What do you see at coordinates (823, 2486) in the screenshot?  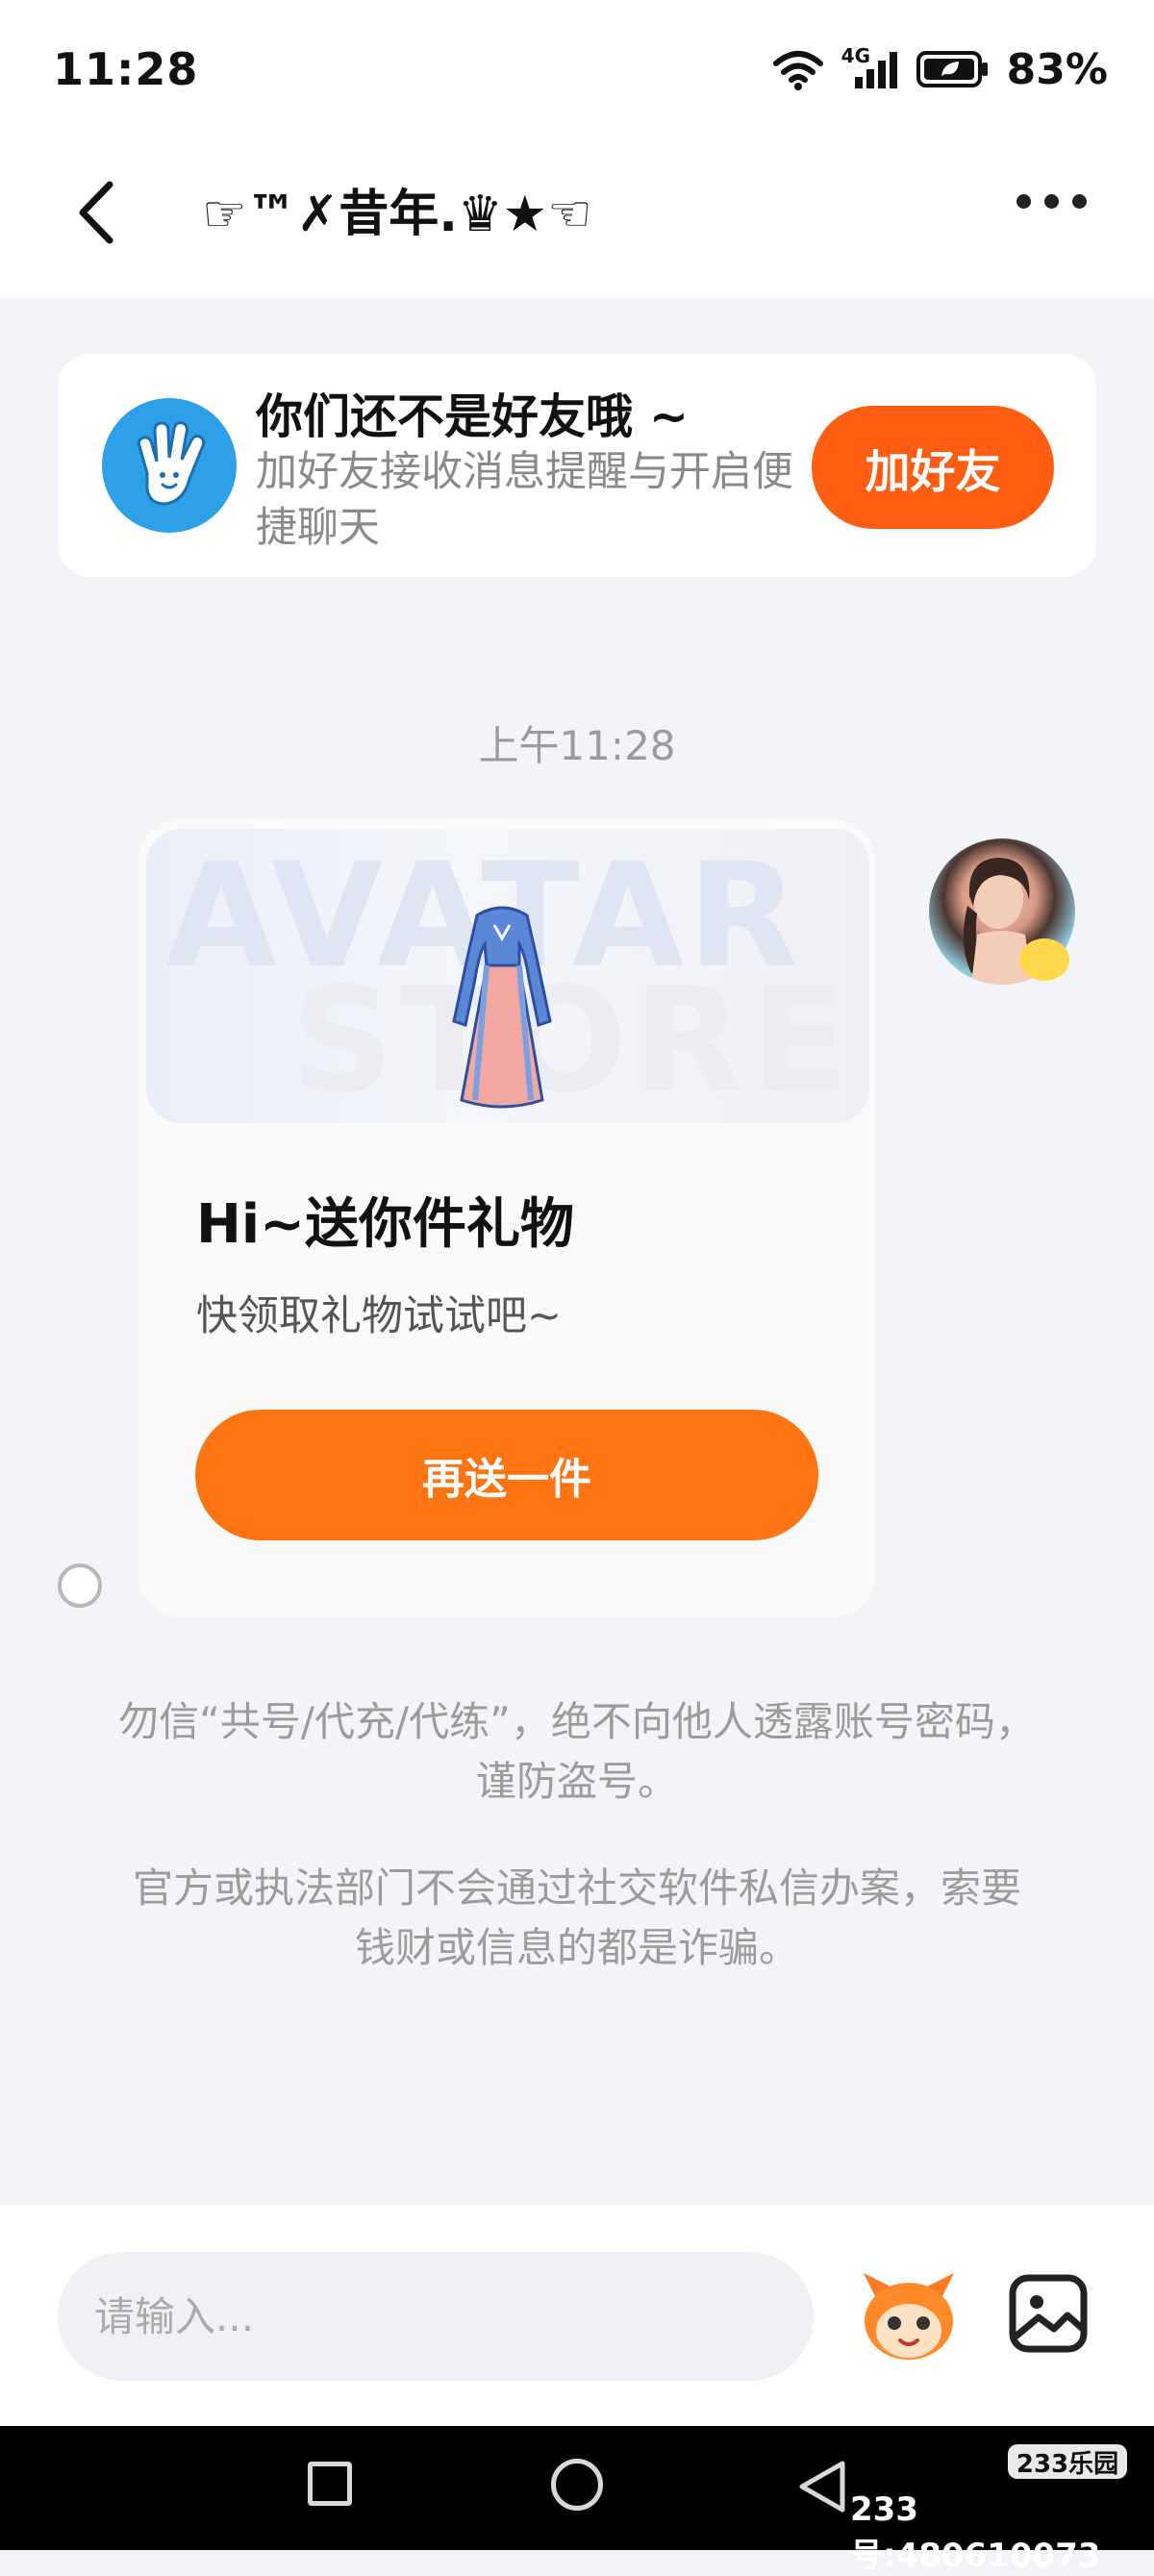 I see `nav-back-icon` at bounding box center [823, 2486].